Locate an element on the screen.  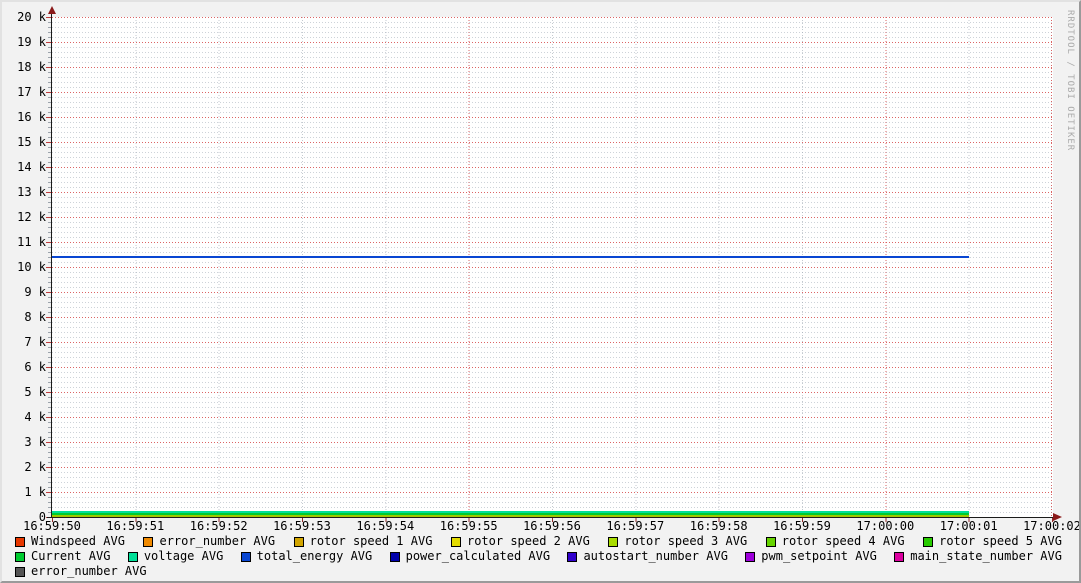
y-tick-label: 4 k is located at coordinates (35, 417).